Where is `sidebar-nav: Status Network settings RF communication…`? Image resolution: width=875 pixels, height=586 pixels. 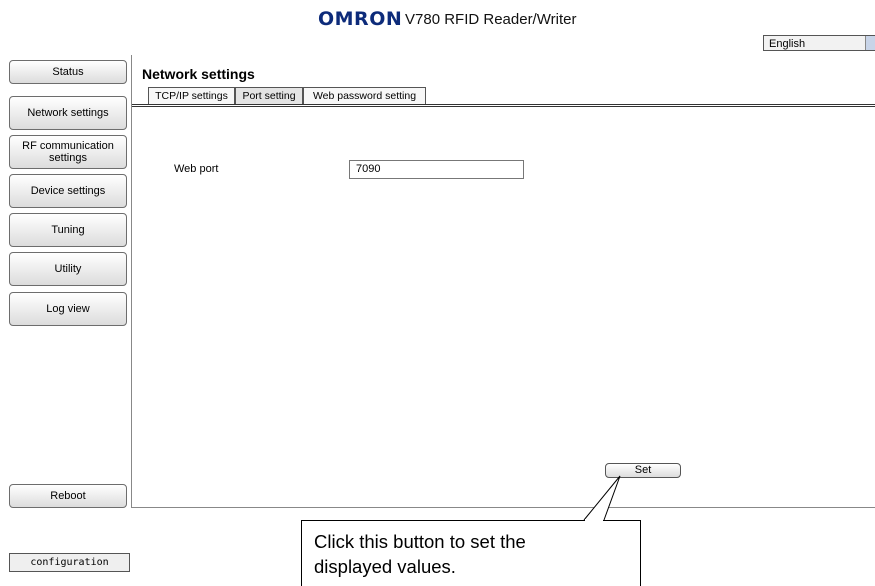
sidebar-nav: Status Network settings RF communication… is located at coordinates (65, 281).